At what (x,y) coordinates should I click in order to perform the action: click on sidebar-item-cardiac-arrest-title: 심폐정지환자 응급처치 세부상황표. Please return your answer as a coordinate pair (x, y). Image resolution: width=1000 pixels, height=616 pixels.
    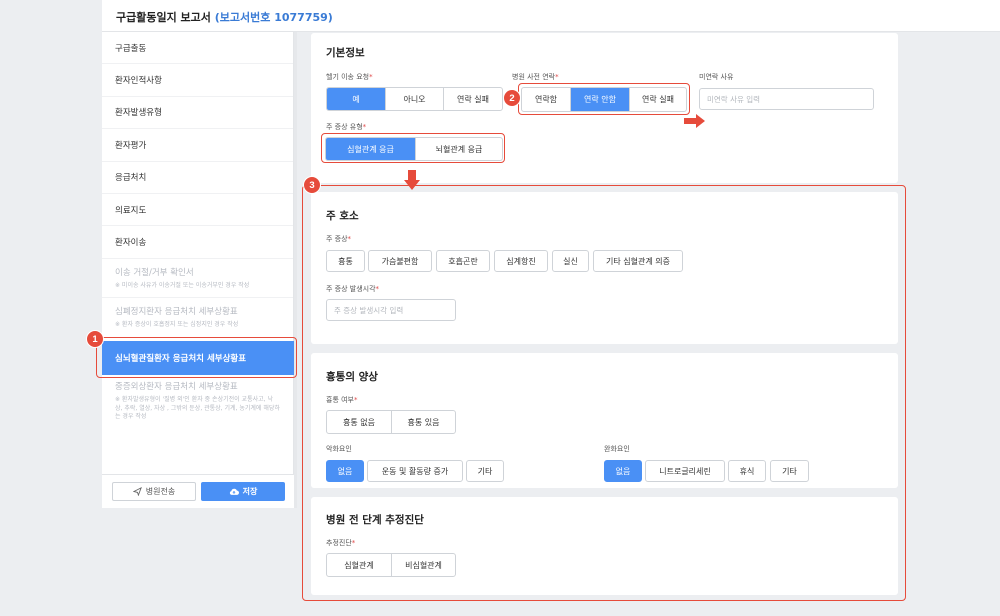
    Looking at the image, I should click on (176, 312).